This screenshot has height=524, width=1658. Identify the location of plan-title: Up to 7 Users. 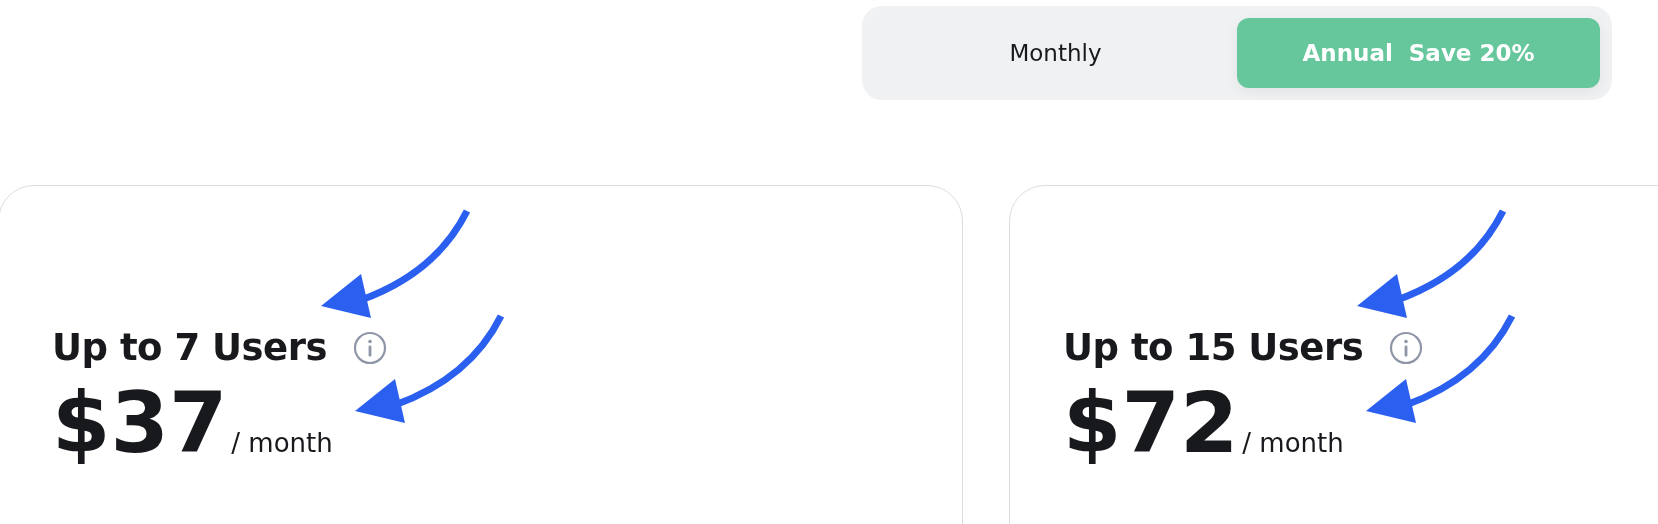
(189, 347).